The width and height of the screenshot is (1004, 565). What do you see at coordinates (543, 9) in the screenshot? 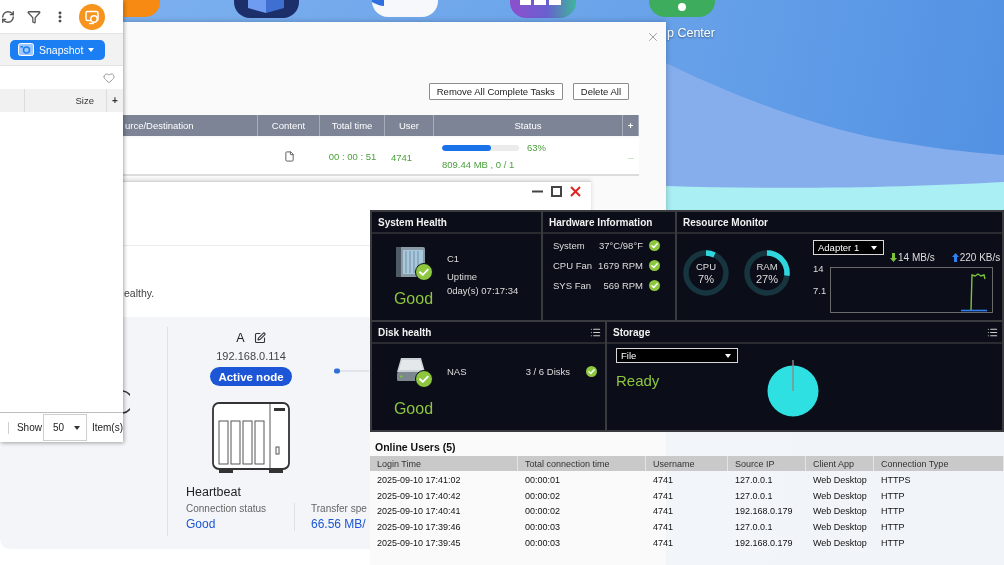
I see `grid-app-icon` at bounding box center [543, 9].